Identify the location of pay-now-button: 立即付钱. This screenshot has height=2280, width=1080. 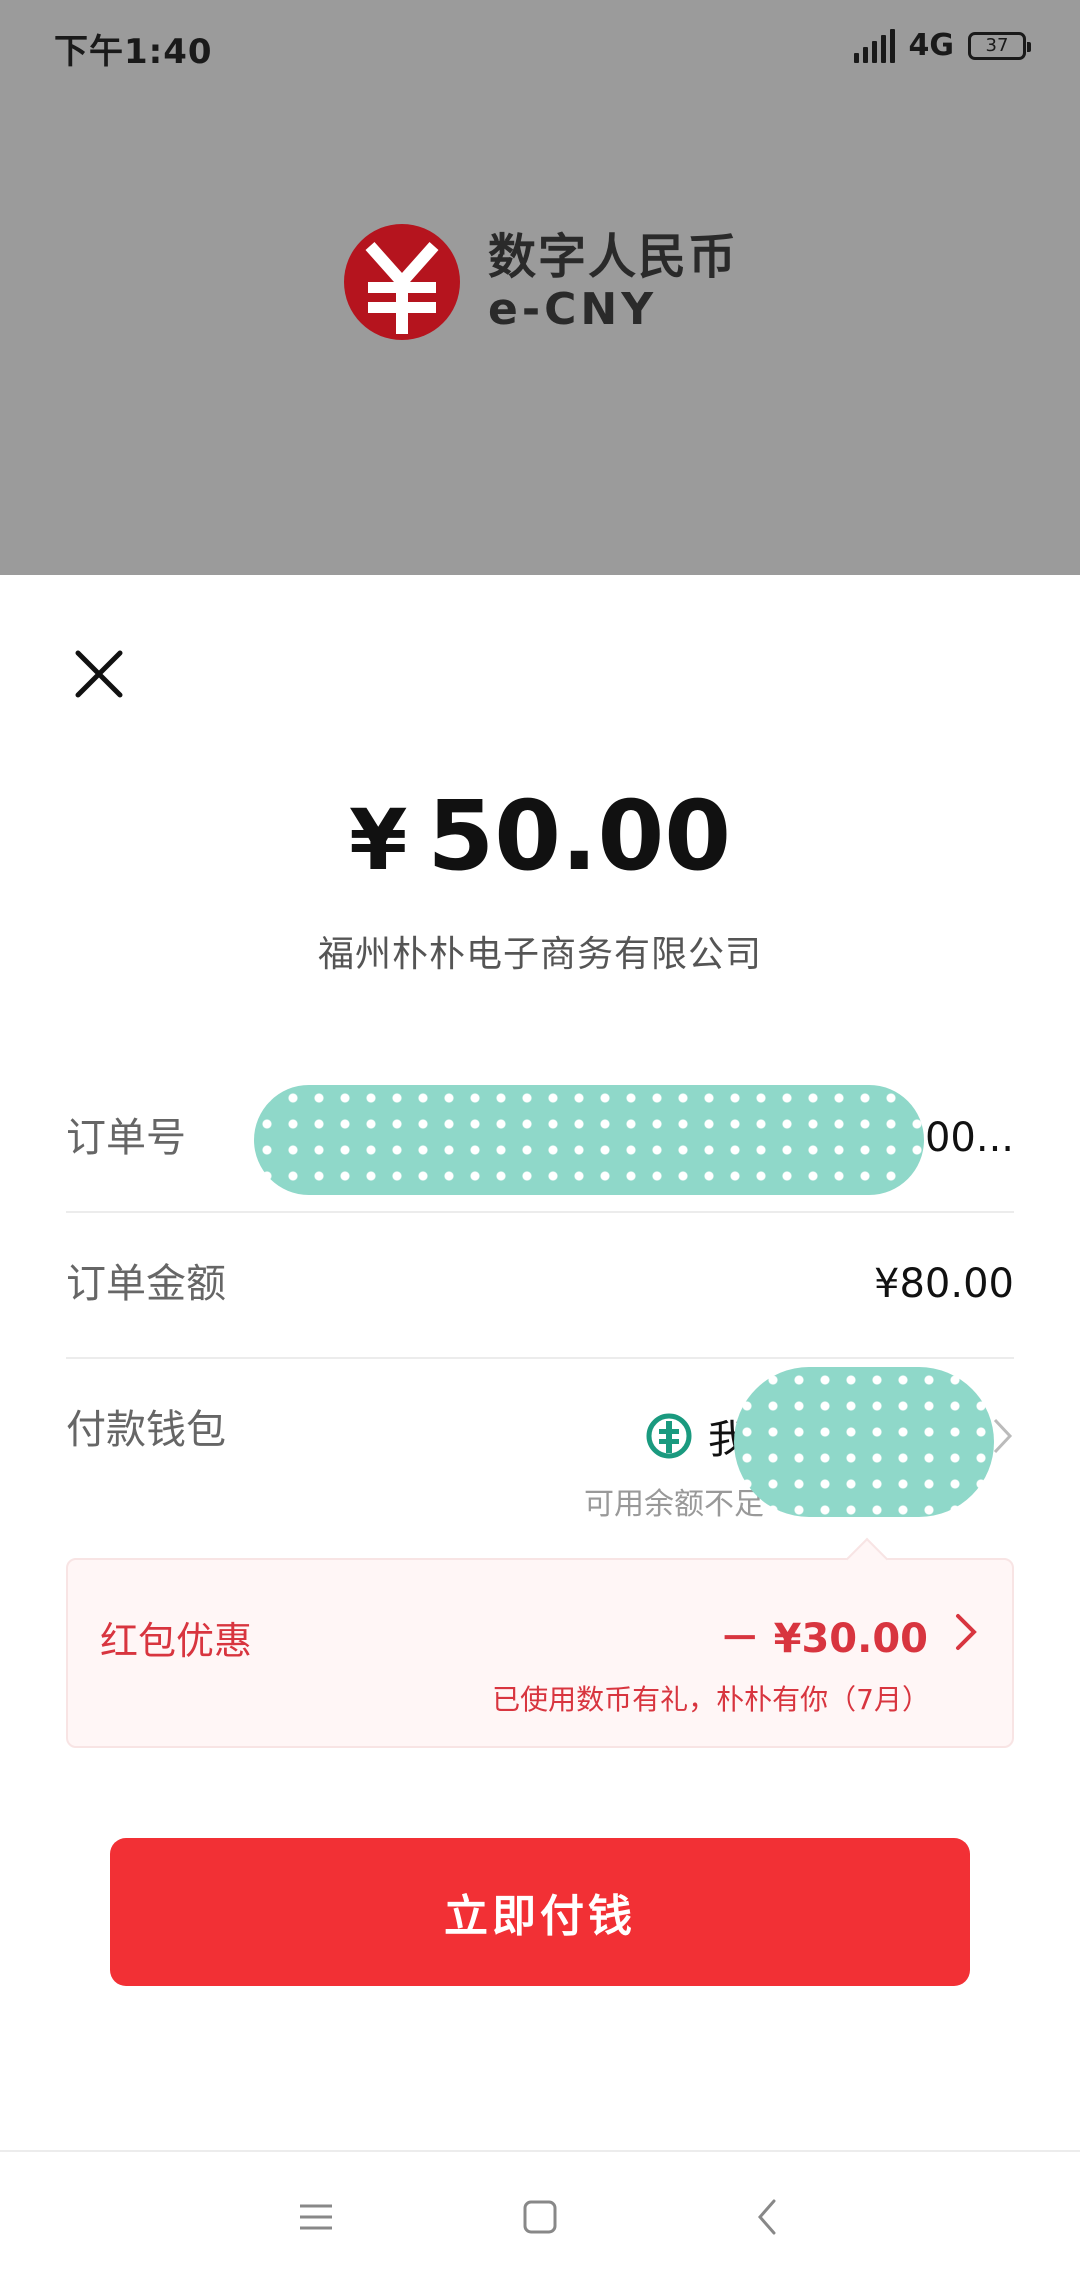
(540, 1912).